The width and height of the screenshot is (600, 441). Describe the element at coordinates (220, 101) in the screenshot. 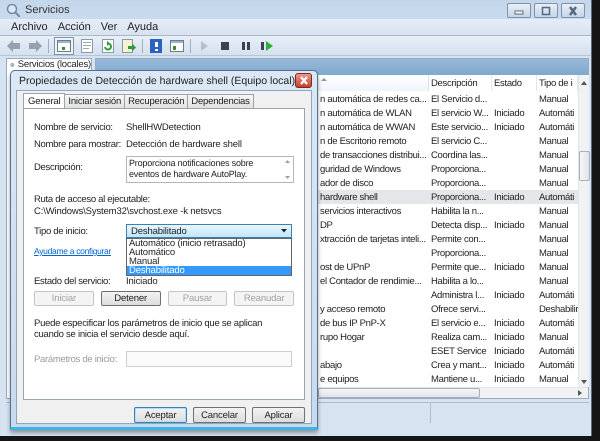

I see `tab: Dependencias` at that location.